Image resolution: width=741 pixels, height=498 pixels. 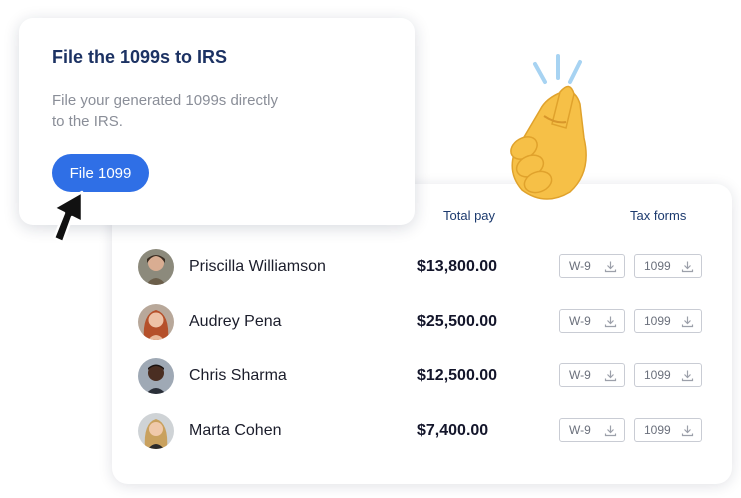 I want to click on table-row: Chris Sharma $12,500.00 W-9 1099, so click(x=428, y=376).